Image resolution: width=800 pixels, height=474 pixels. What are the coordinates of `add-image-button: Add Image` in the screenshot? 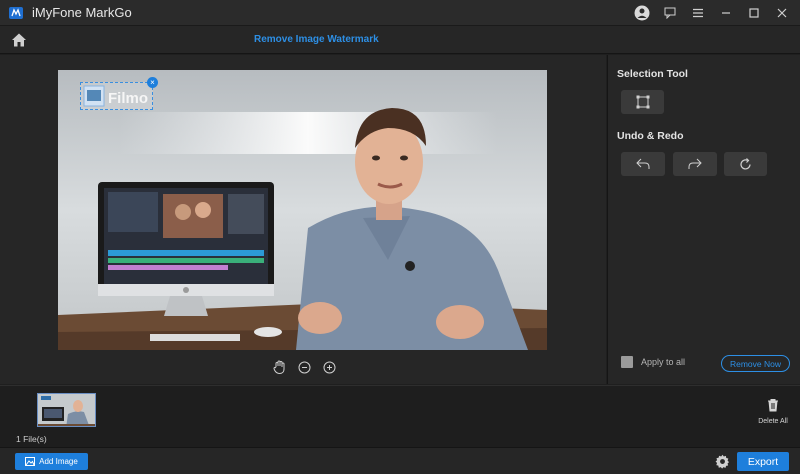 It's located at (51, 461).